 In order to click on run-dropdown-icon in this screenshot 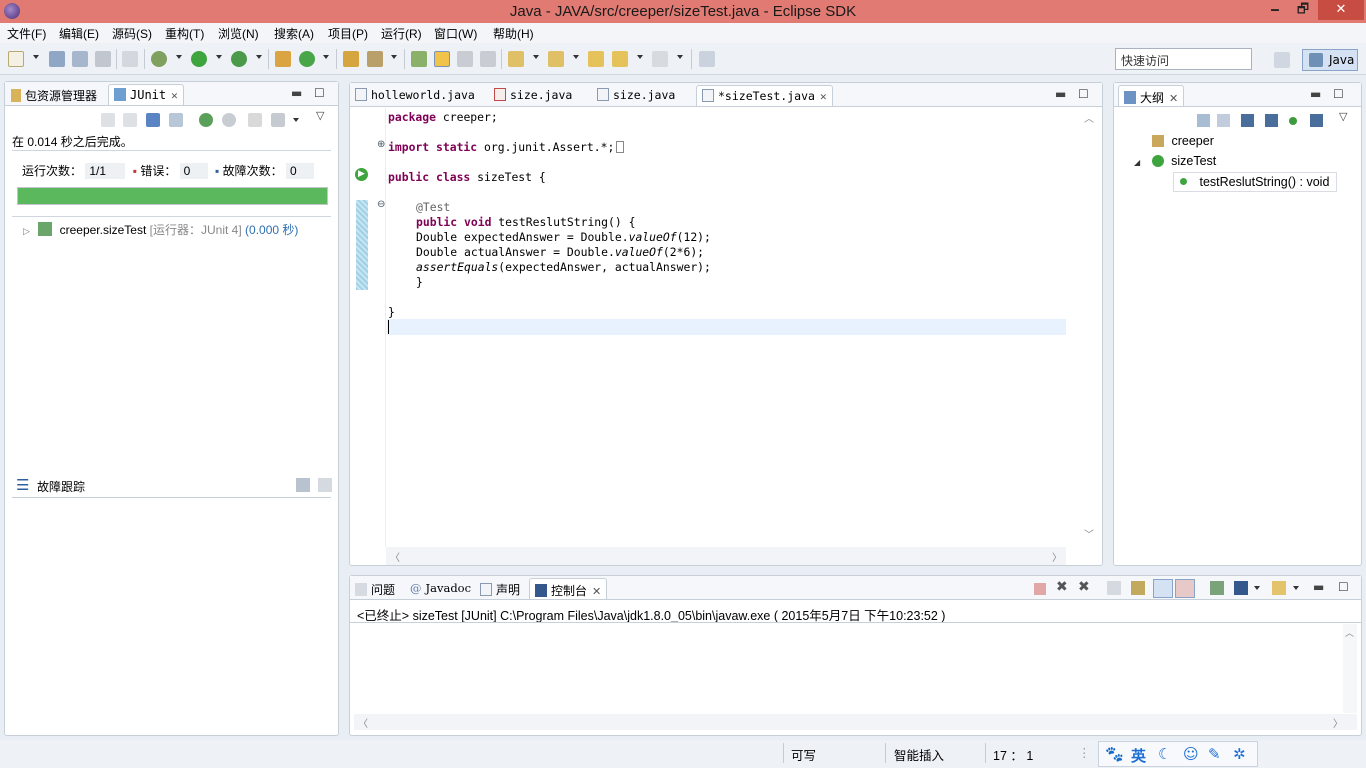, I will do `click(219, 57)`.